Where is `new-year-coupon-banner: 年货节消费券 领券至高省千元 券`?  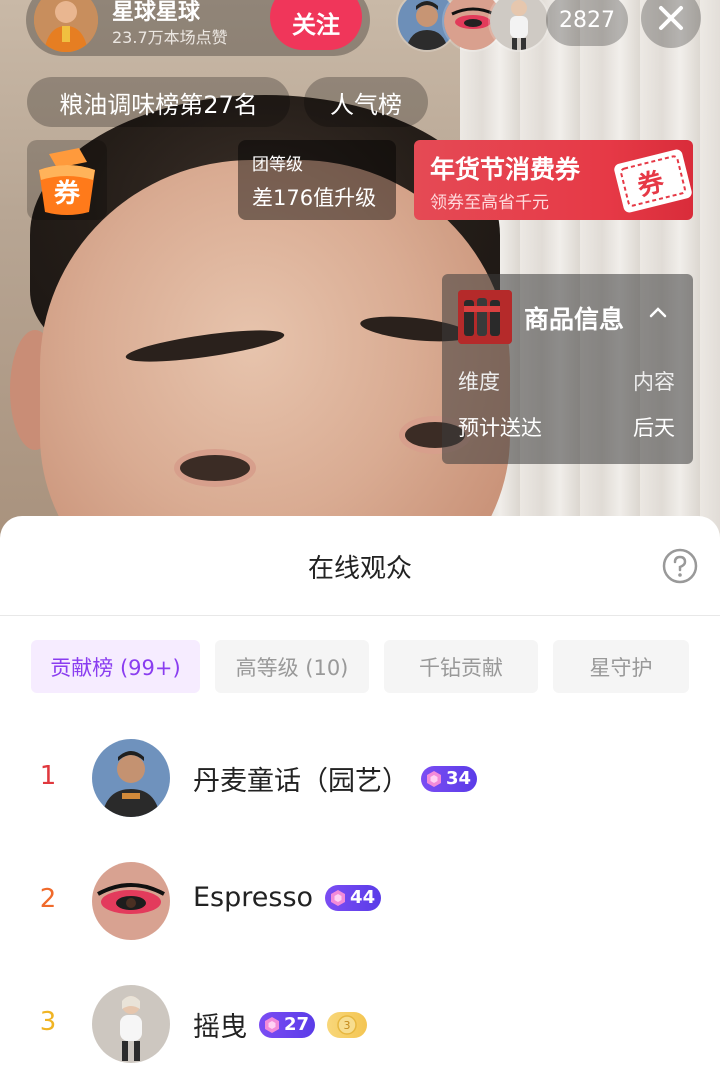
new-year-coupon-banner: 年货节消费券 领券至高省千元 券 is located at coordinates (553, 180).